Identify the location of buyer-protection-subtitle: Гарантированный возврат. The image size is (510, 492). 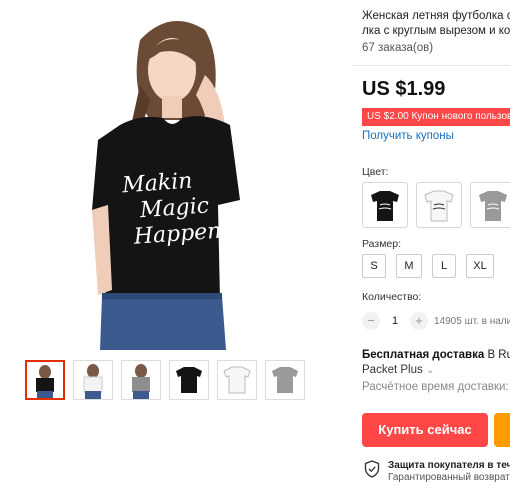
(449, 477).